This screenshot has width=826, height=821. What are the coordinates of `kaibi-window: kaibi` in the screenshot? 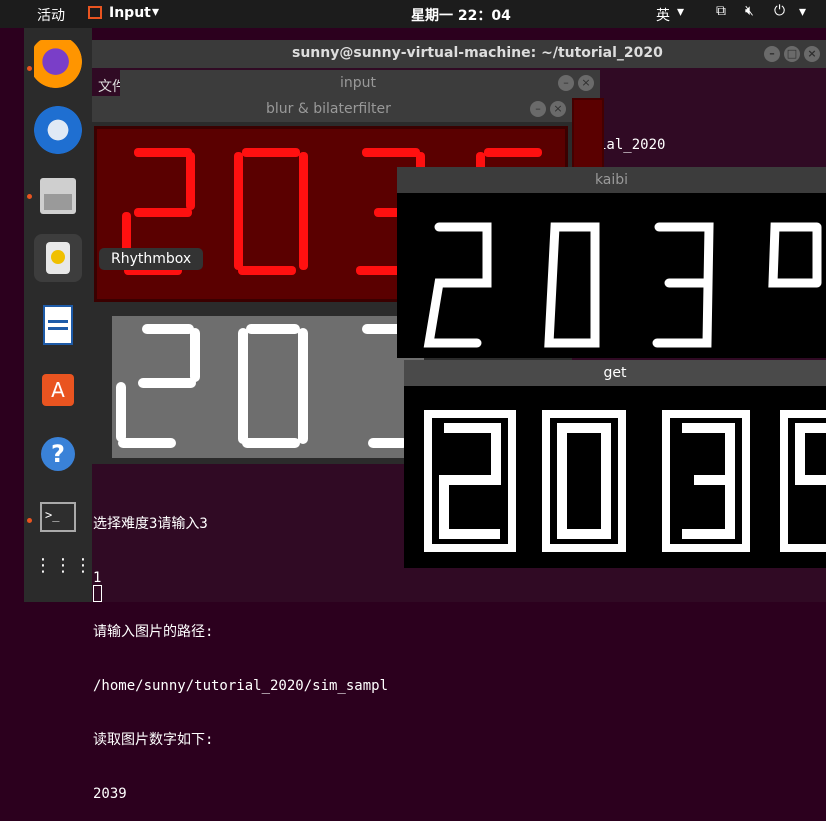 It's located at (611, 262).